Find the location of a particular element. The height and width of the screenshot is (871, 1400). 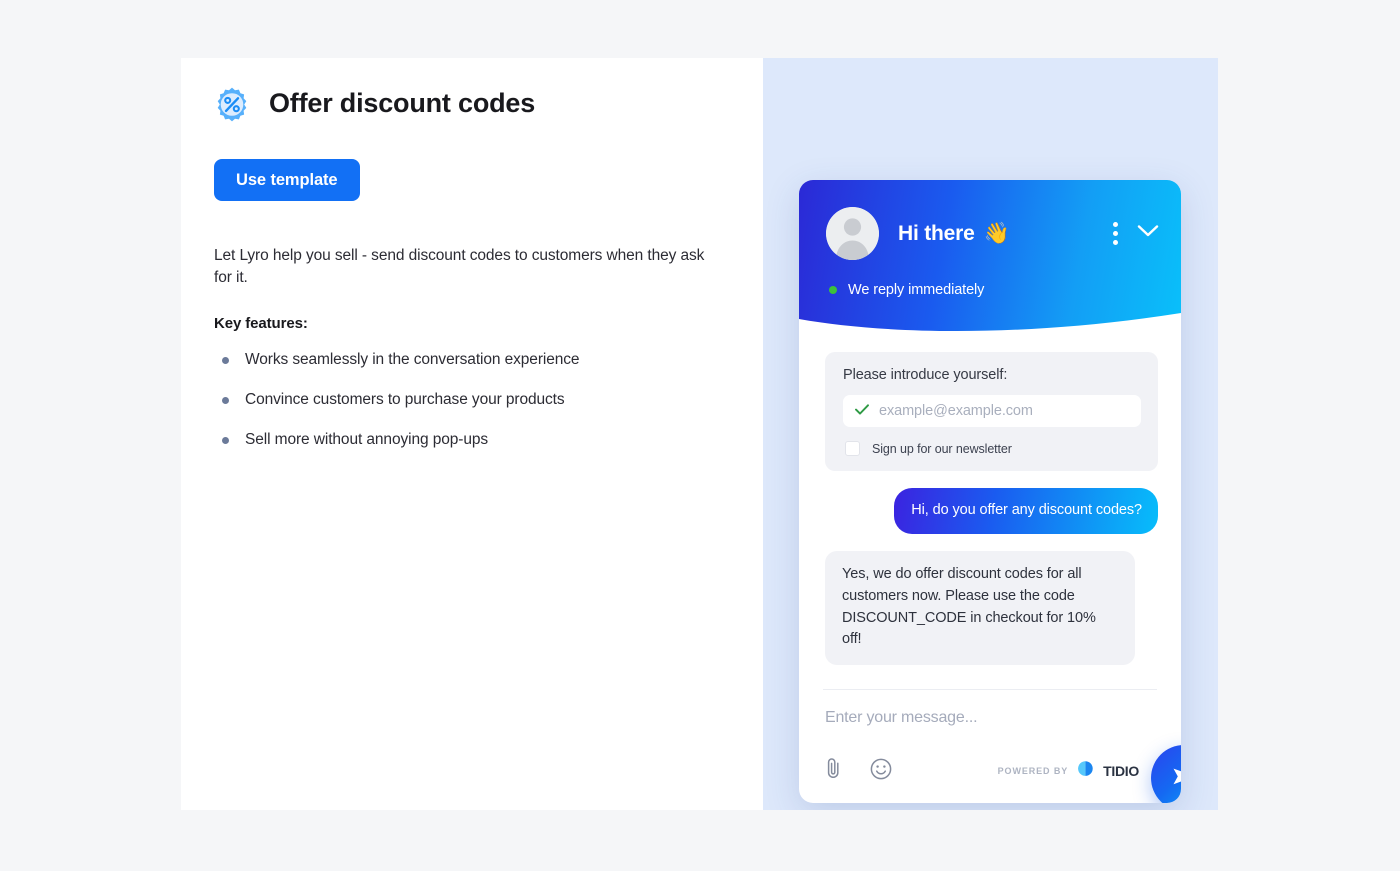

footer-tools: POWERED BY TIDIO is located at coordinates (1003, 774).